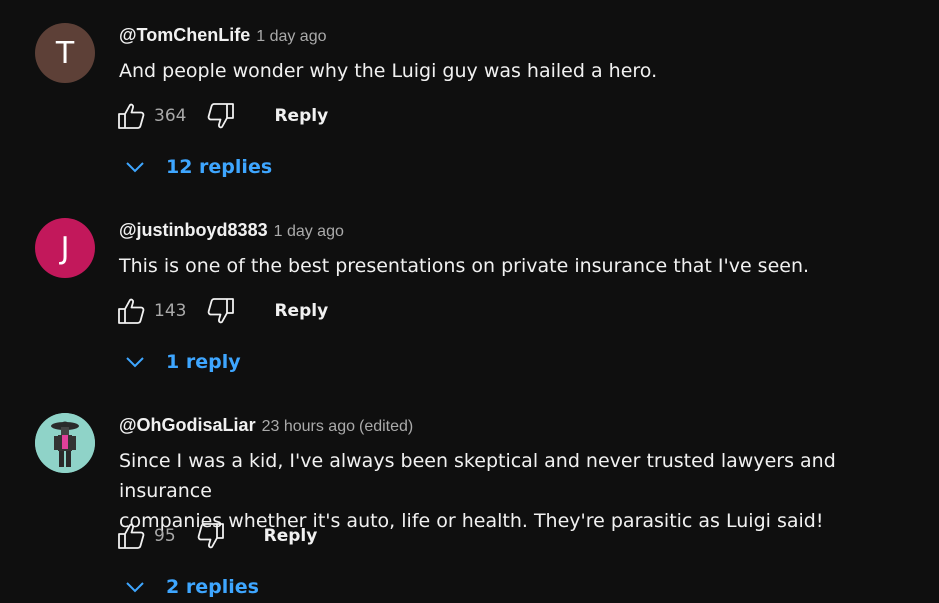 This screenshot has width=939, height=603. I want to click on comment-header: @OhGodisaLiar 23 hours ago (edited), so click(266, 425).